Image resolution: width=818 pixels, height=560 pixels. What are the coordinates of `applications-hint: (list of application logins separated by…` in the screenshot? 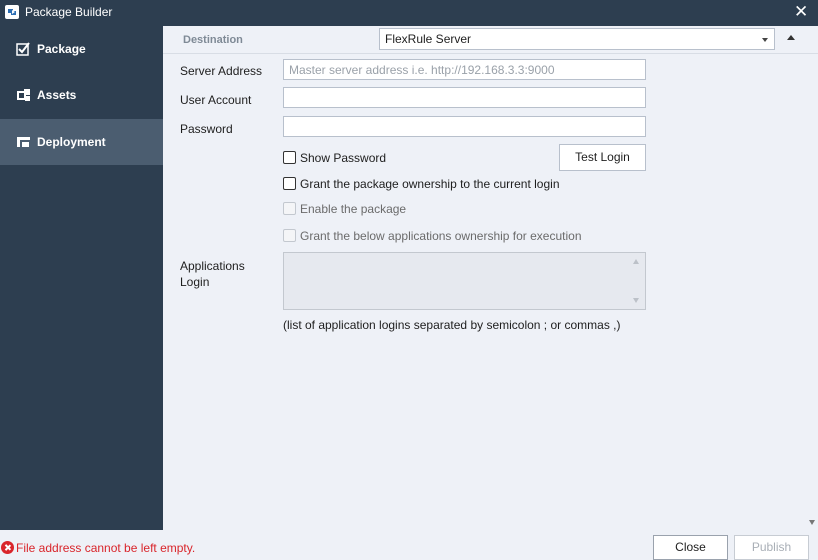 It's located at (452, 325).